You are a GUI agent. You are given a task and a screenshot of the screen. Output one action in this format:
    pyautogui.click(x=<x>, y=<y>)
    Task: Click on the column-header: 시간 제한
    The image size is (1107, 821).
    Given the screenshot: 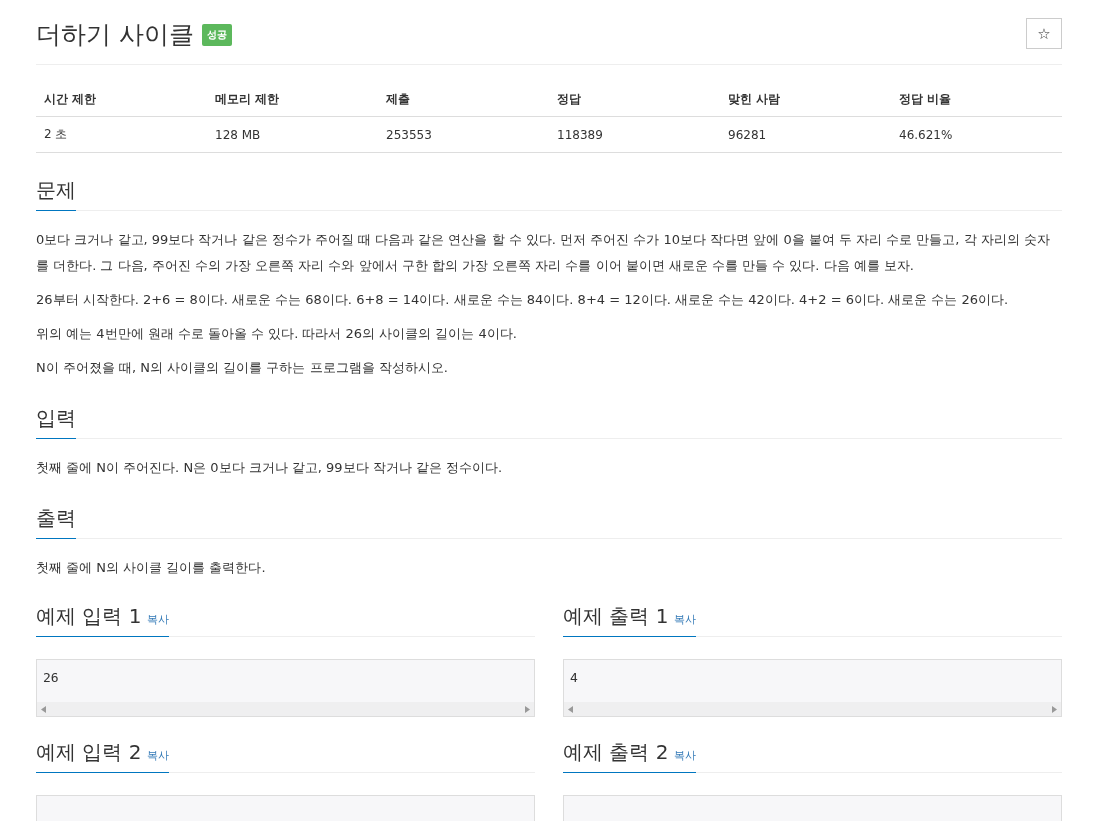 What is the action you would take?
    pyautogui.click(x=121, y=99)
    